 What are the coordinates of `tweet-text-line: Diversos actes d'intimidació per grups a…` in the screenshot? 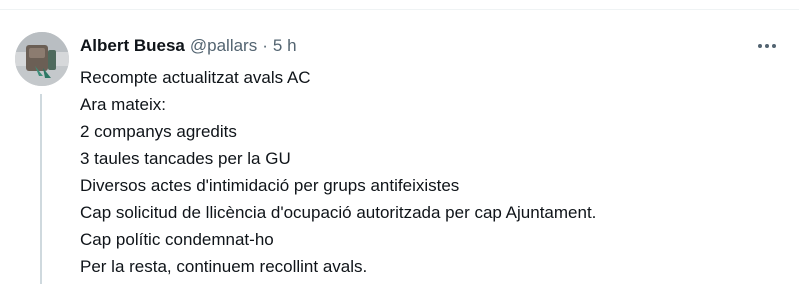 It's located at (270, 185).